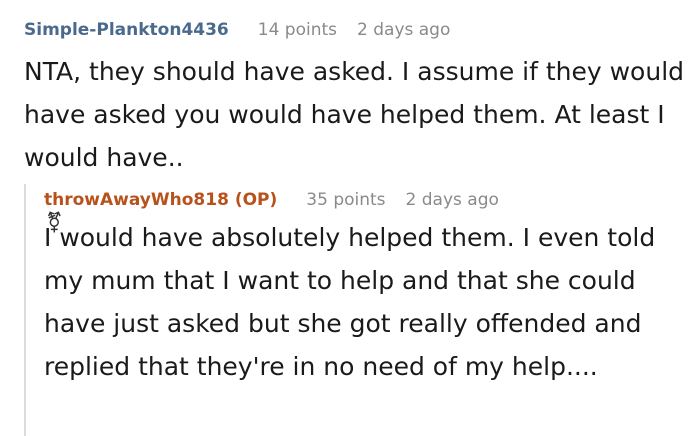 Image resolution: width=700 pixels, height=436 pixels. I want to click on comment-author-link: Simple-Plankton4436, so click(126, 30).